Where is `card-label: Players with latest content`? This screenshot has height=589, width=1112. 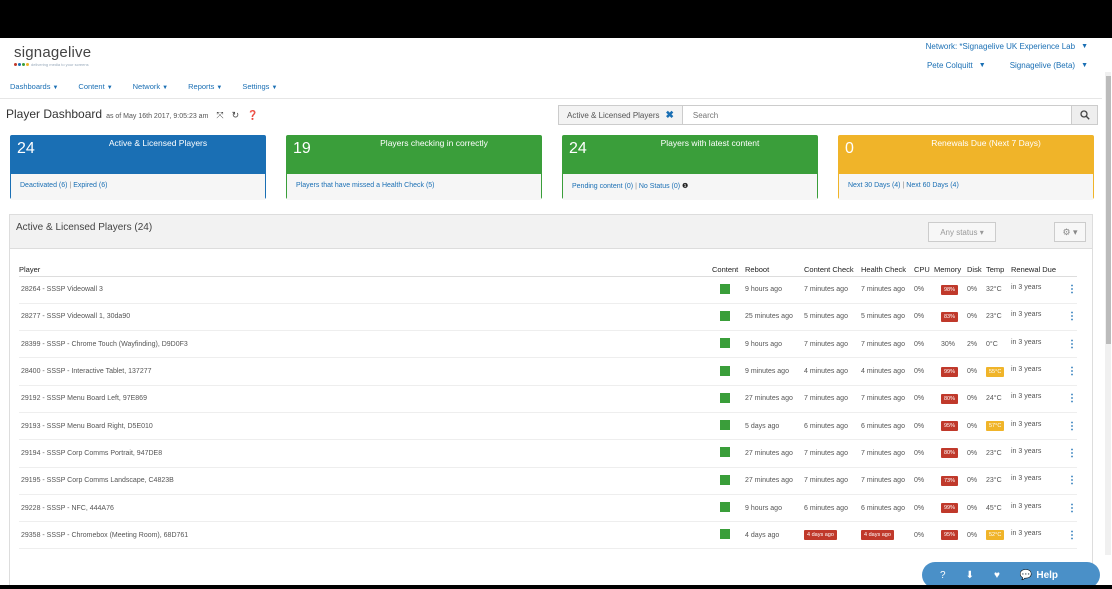 card-label: Players with latest content is located at coordinates (710, 143).